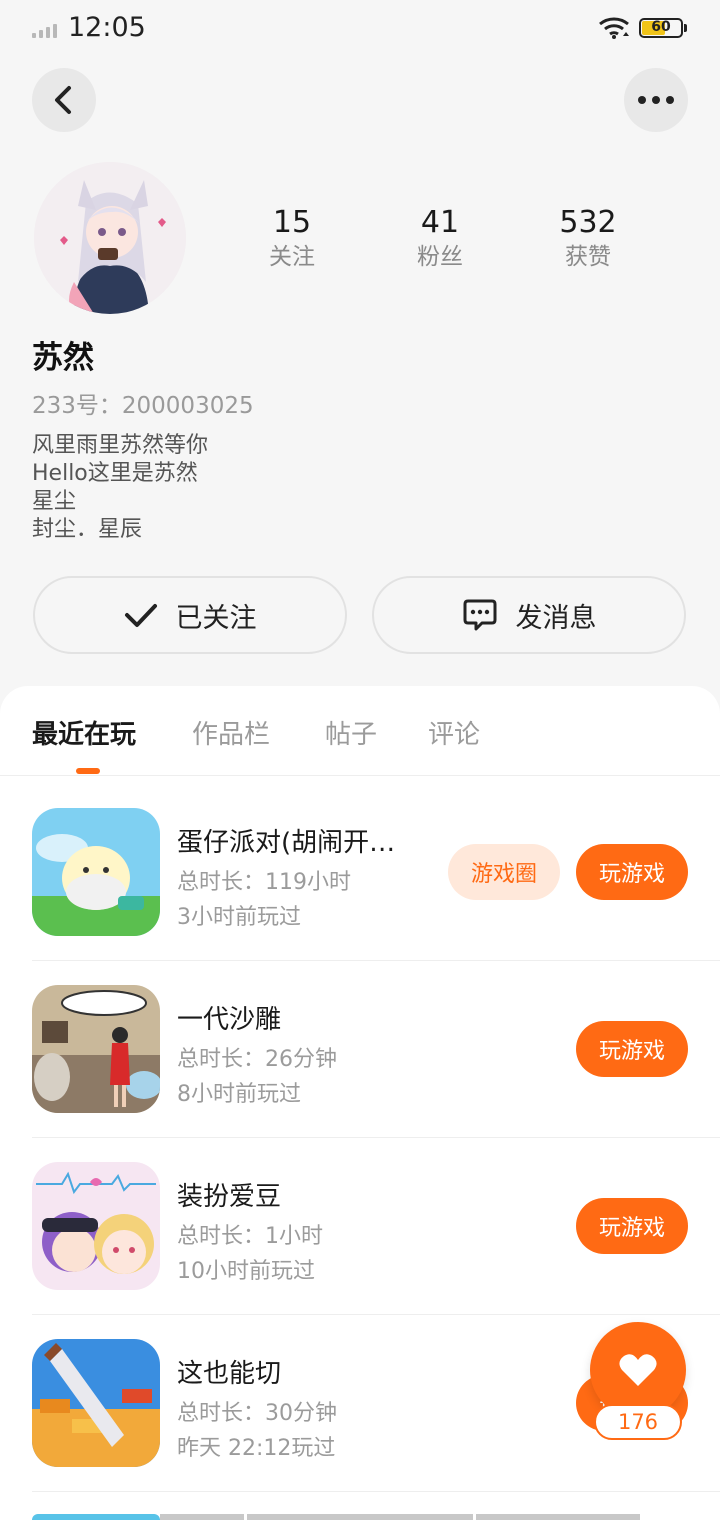  I want to click on game-duration: 总时长：30分钟, so click(257, 1413).